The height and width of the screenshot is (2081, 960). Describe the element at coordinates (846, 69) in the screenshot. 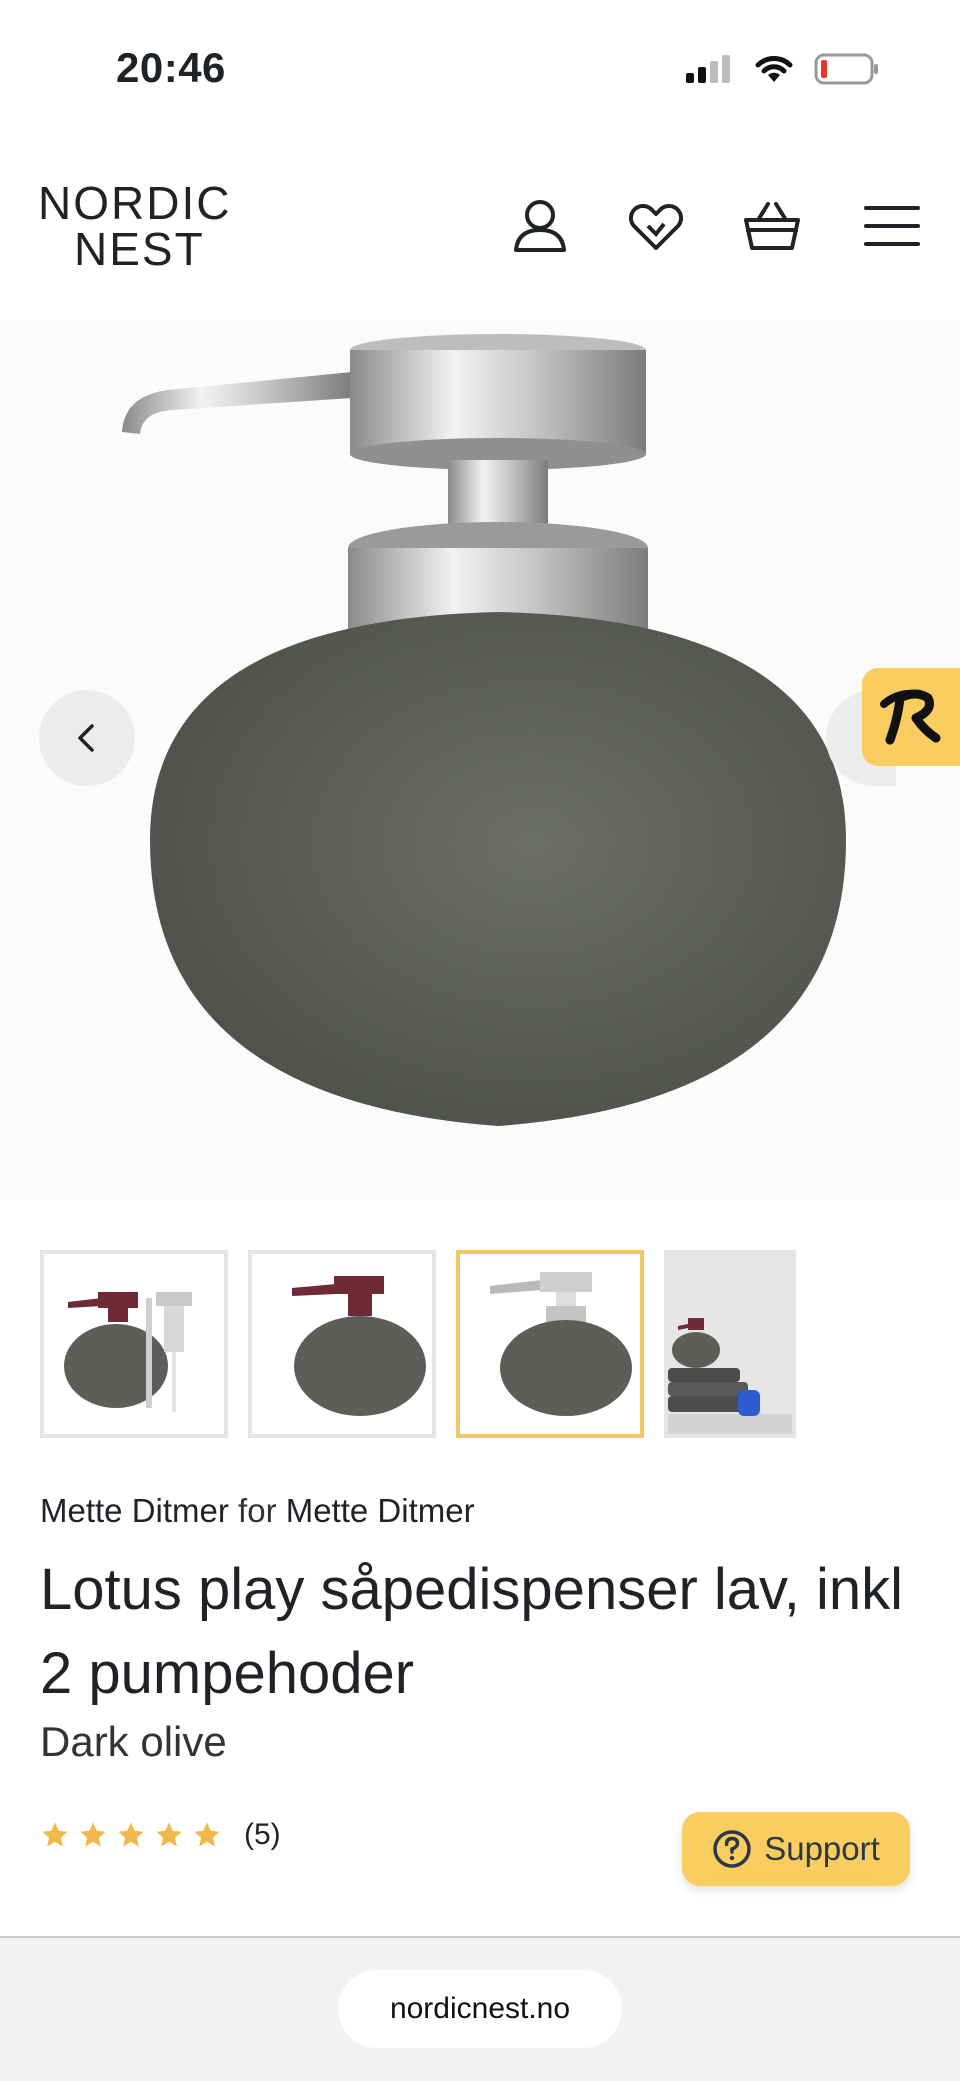

I see `battery-icon` at that location.